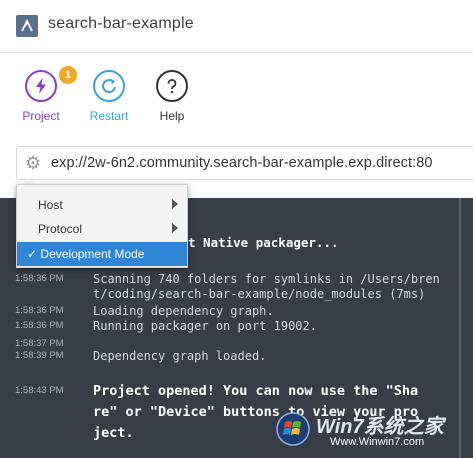  Describe the element at coordinates (32, 254) in the screenshot. I see `checkmark-icon: ✓` at that location.